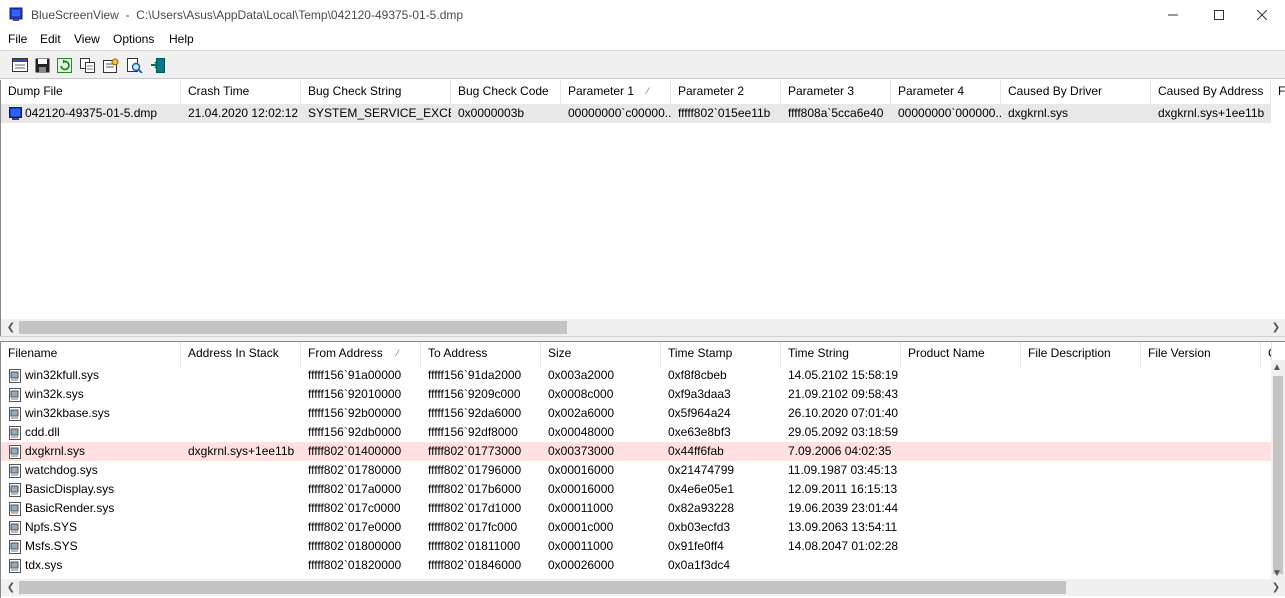  What do you see at coordinates (475, 375) in the screenshot?
I see `to-address: fffff156`91da2000` at bounding box center [475, 375].